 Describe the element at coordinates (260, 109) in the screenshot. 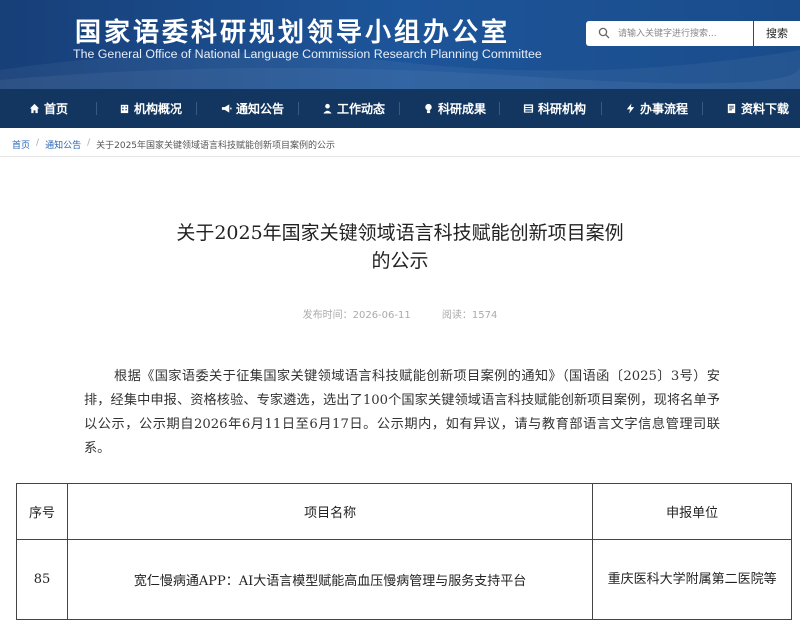

I see `nav-item-label: 通知公告` at that location.